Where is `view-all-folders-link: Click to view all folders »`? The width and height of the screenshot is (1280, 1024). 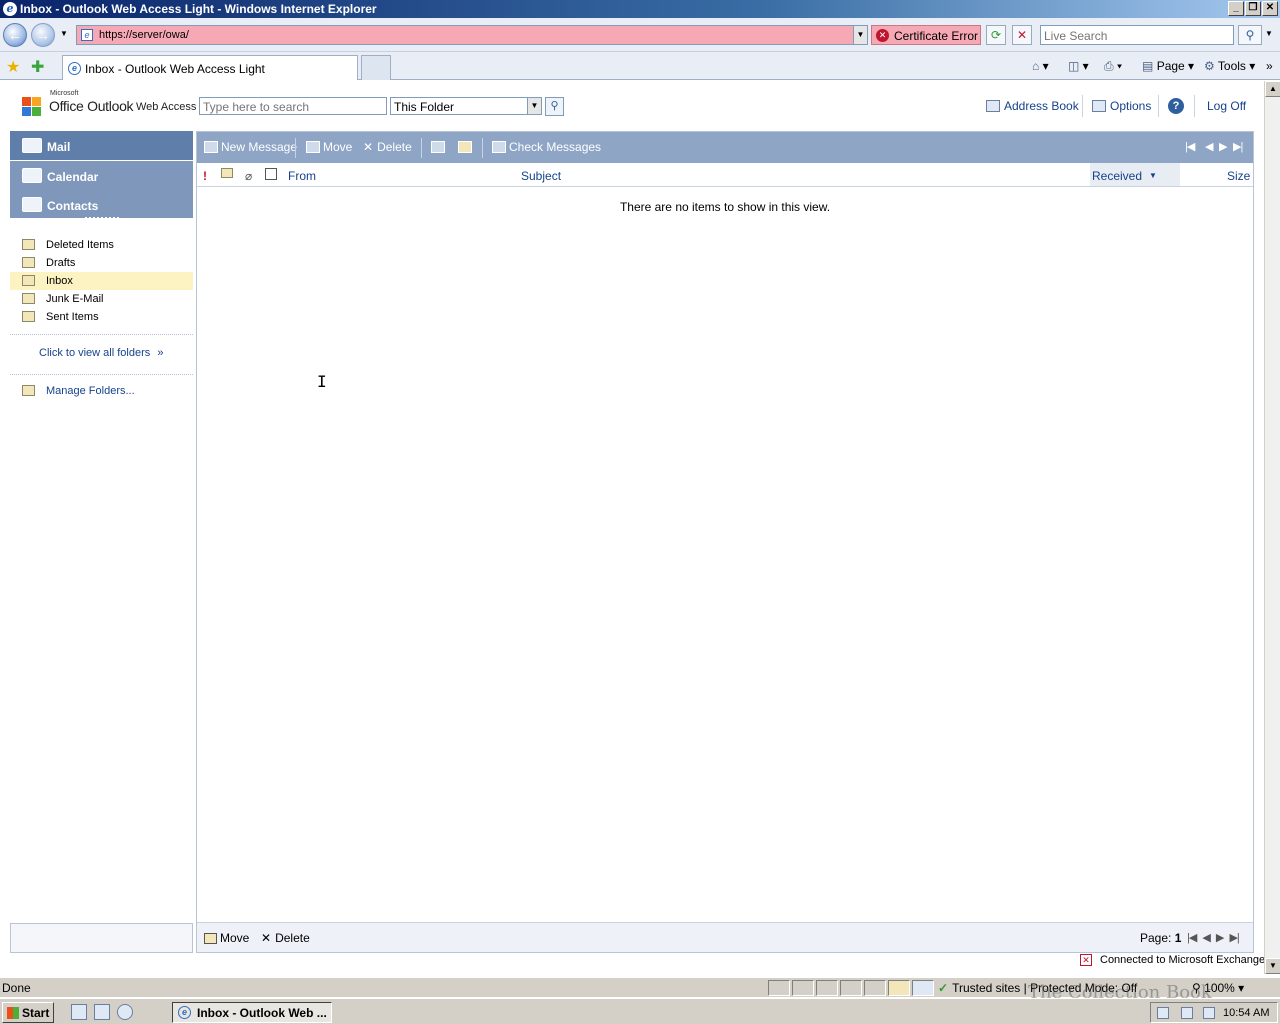
view-all-folders-link: Click to view all folders » is located at coordinates (101, 353).